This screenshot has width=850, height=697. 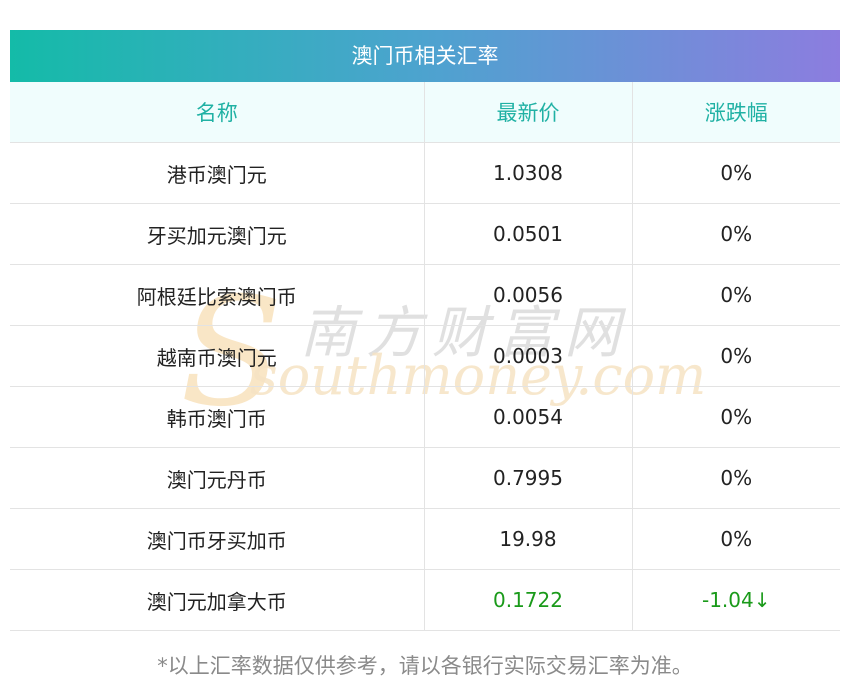 I want to click on row-name: 港币澳门元, so click(x=217, y=173).